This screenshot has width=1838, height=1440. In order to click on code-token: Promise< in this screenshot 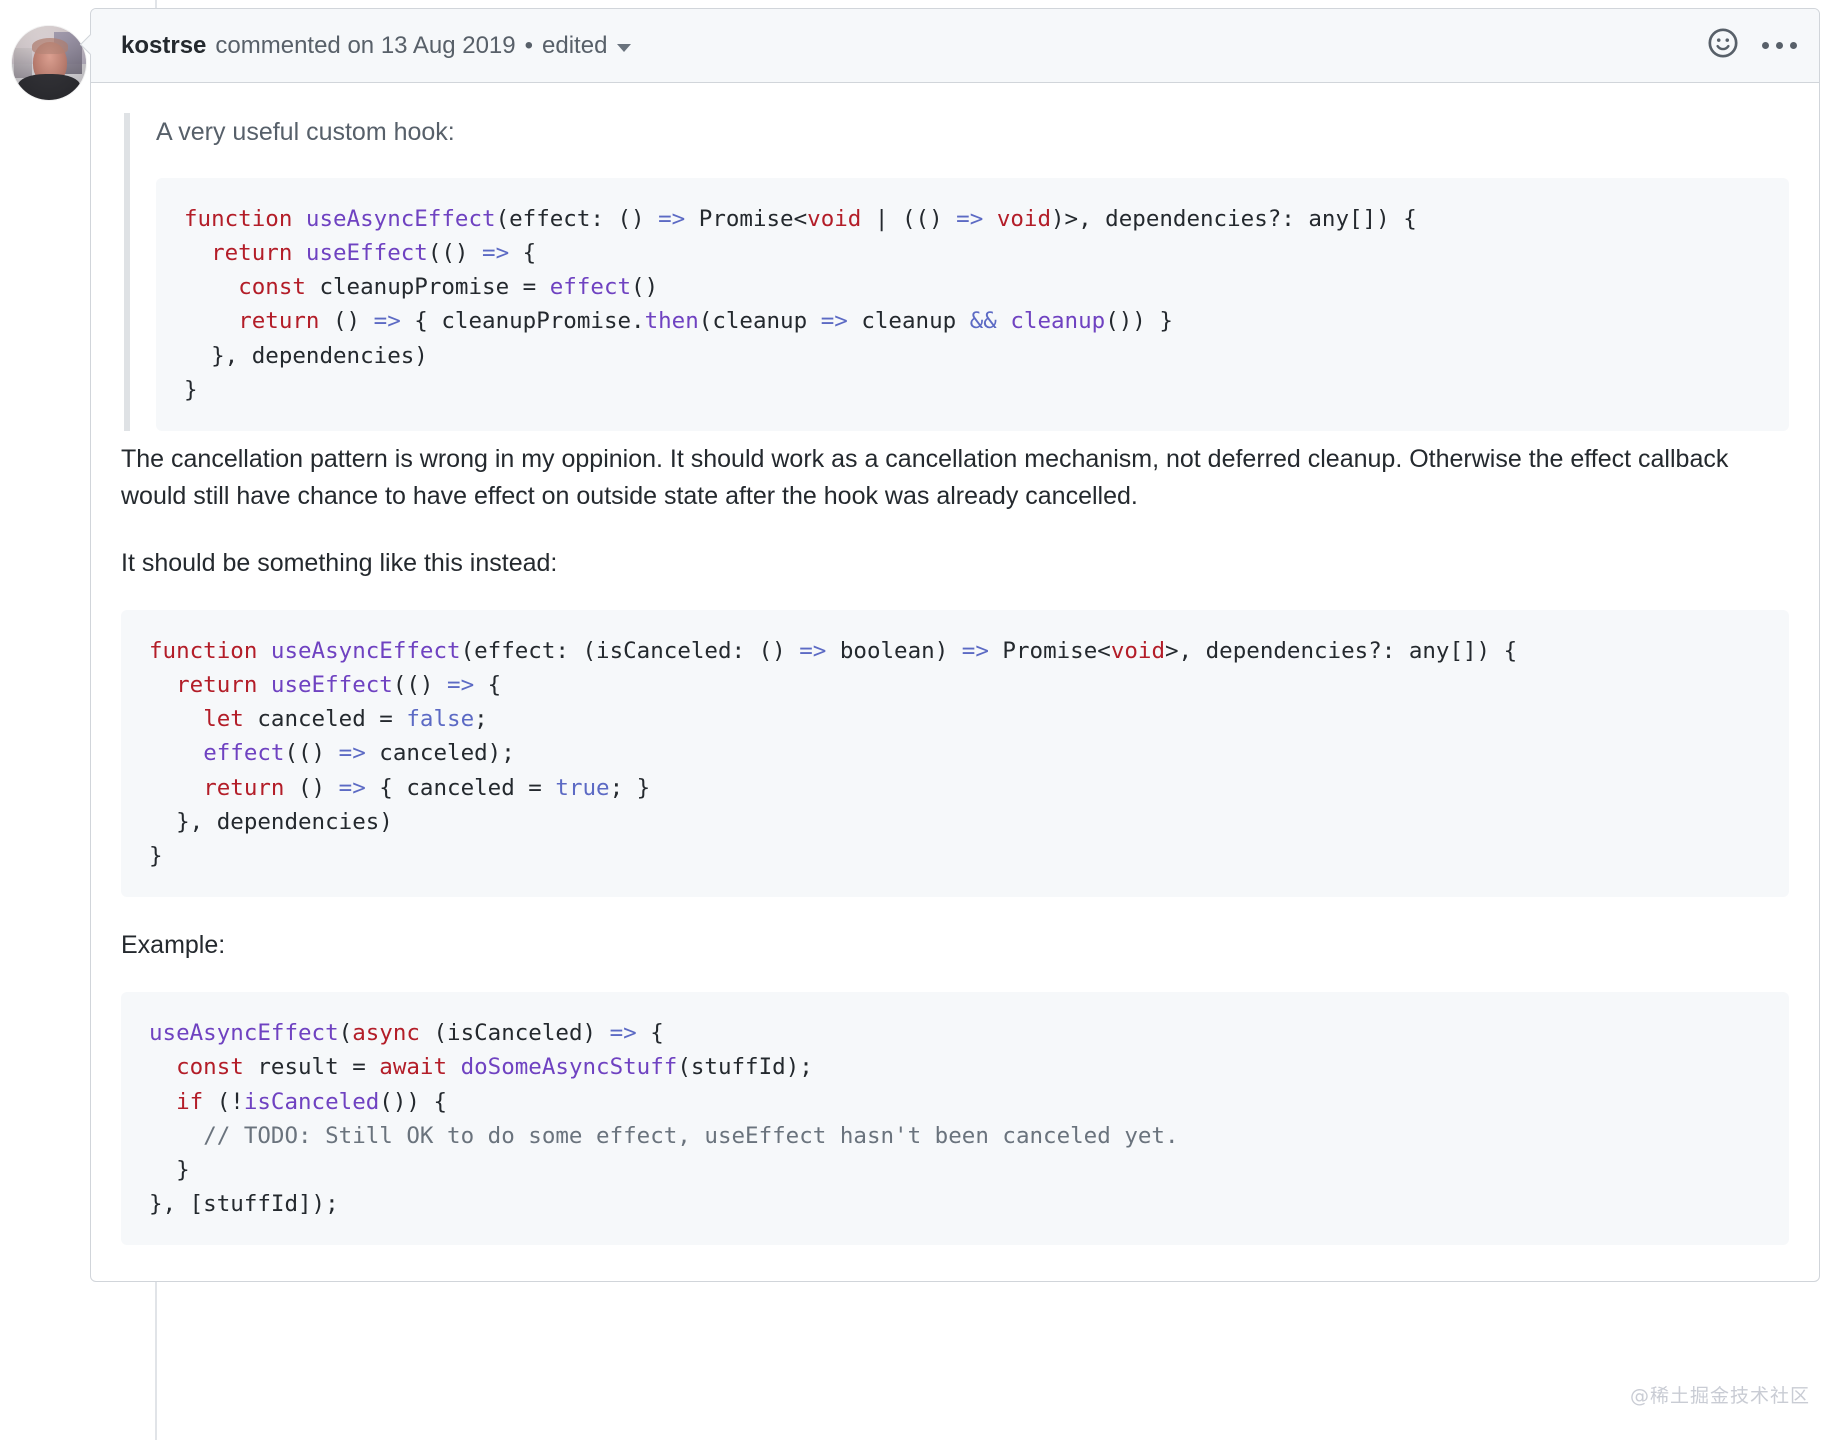, I will do `click(746, 218)`.